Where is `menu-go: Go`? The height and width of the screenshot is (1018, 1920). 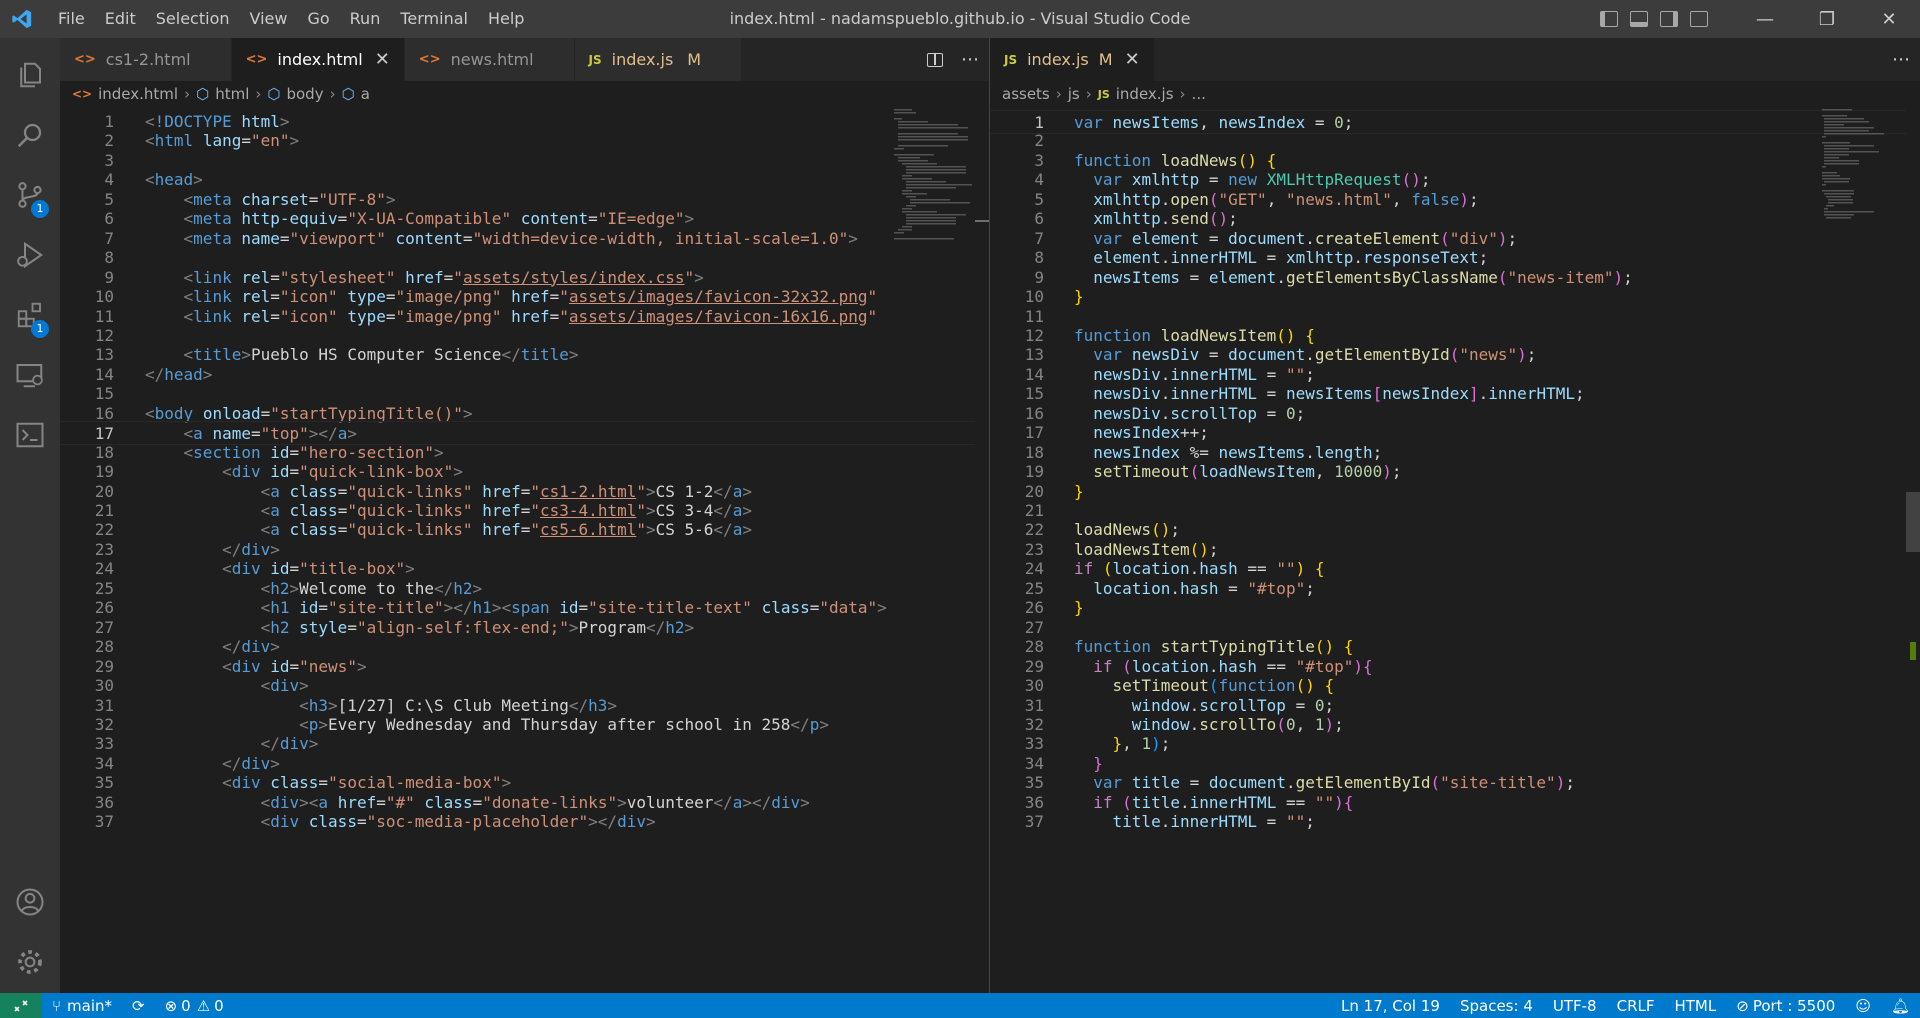
menu-go: Go is located at coordinates (318, 19).